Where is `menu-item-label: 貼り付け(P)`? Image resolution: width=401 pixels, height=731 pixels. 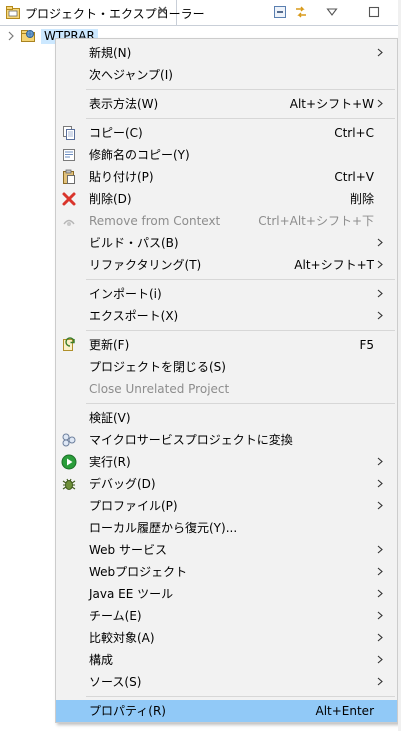 menu-item-label: 貼り付け(P) is located at coordinates (121, 177).